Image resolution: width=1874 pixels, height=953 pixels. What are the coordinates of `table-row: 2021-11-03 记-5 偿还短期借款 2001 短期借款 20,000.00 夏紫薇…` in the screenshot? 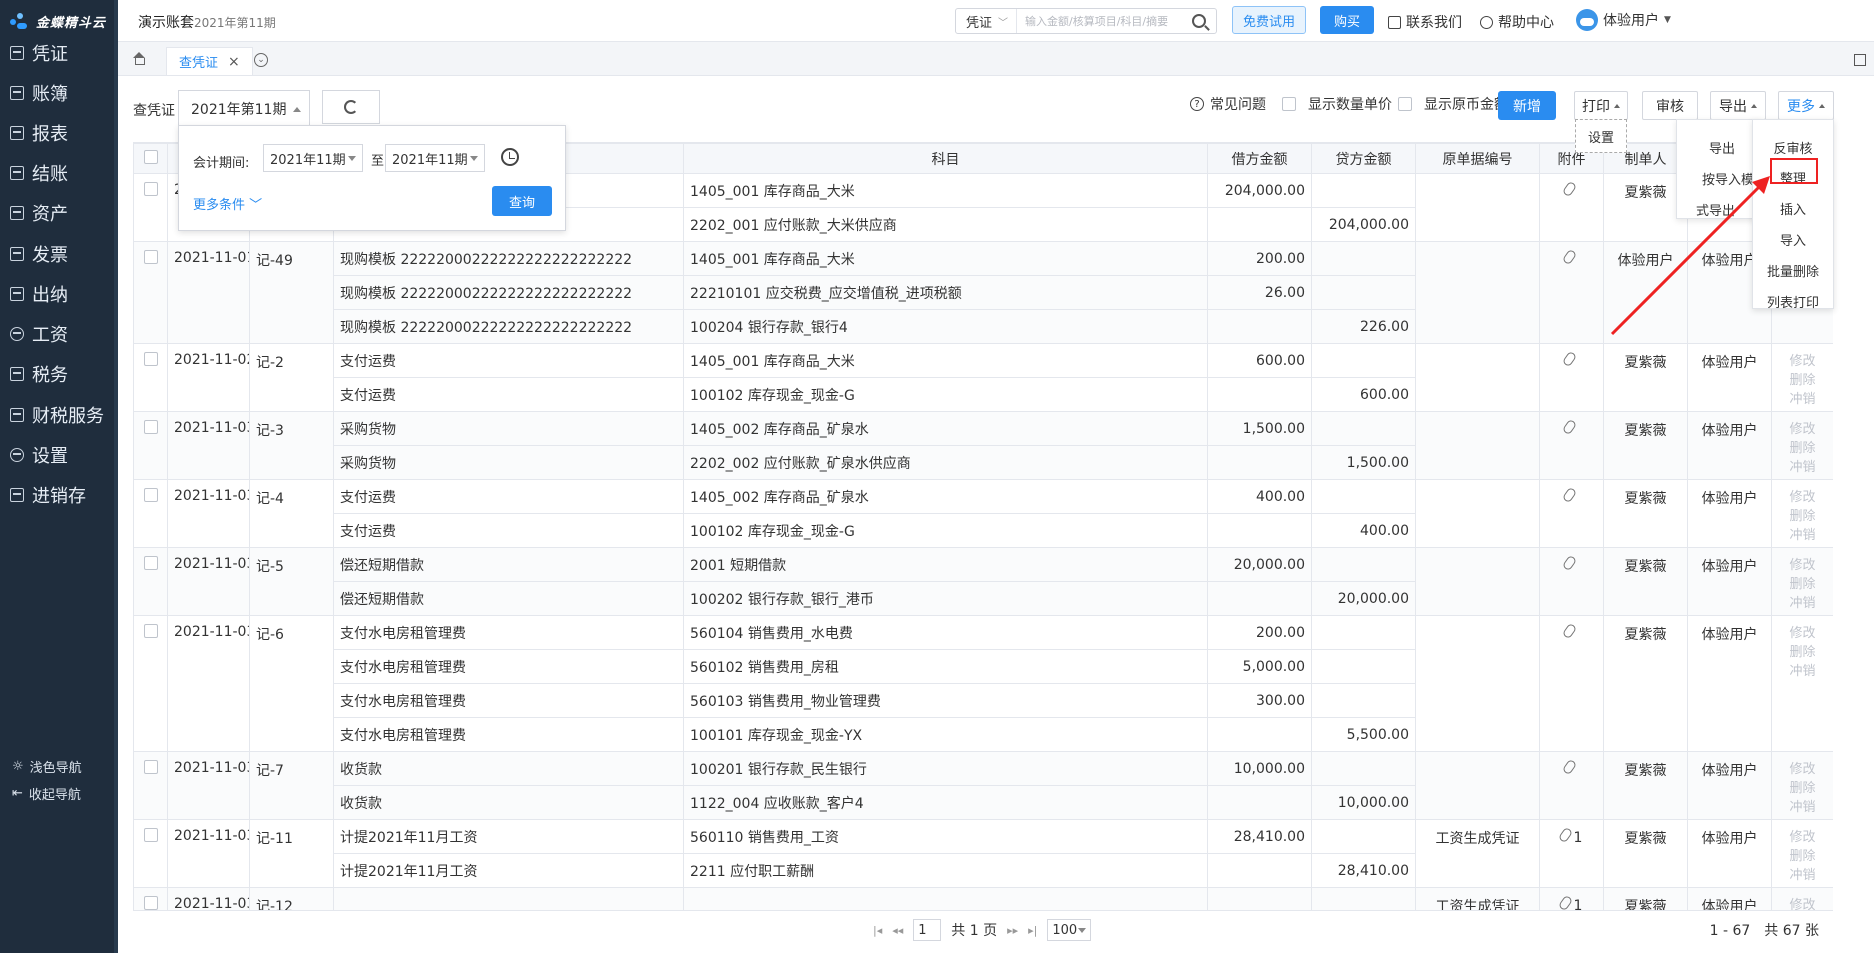 It's located at (983, 581).